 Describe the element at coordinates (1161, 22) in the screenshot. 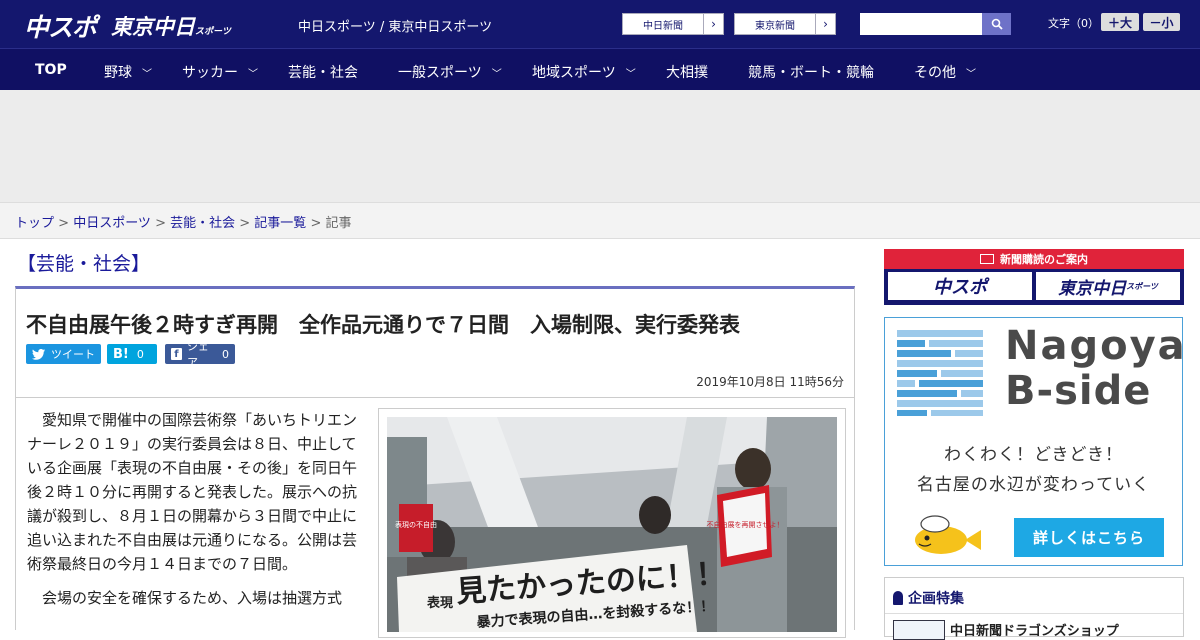

I see `font-smaller-button: －小` at that location.